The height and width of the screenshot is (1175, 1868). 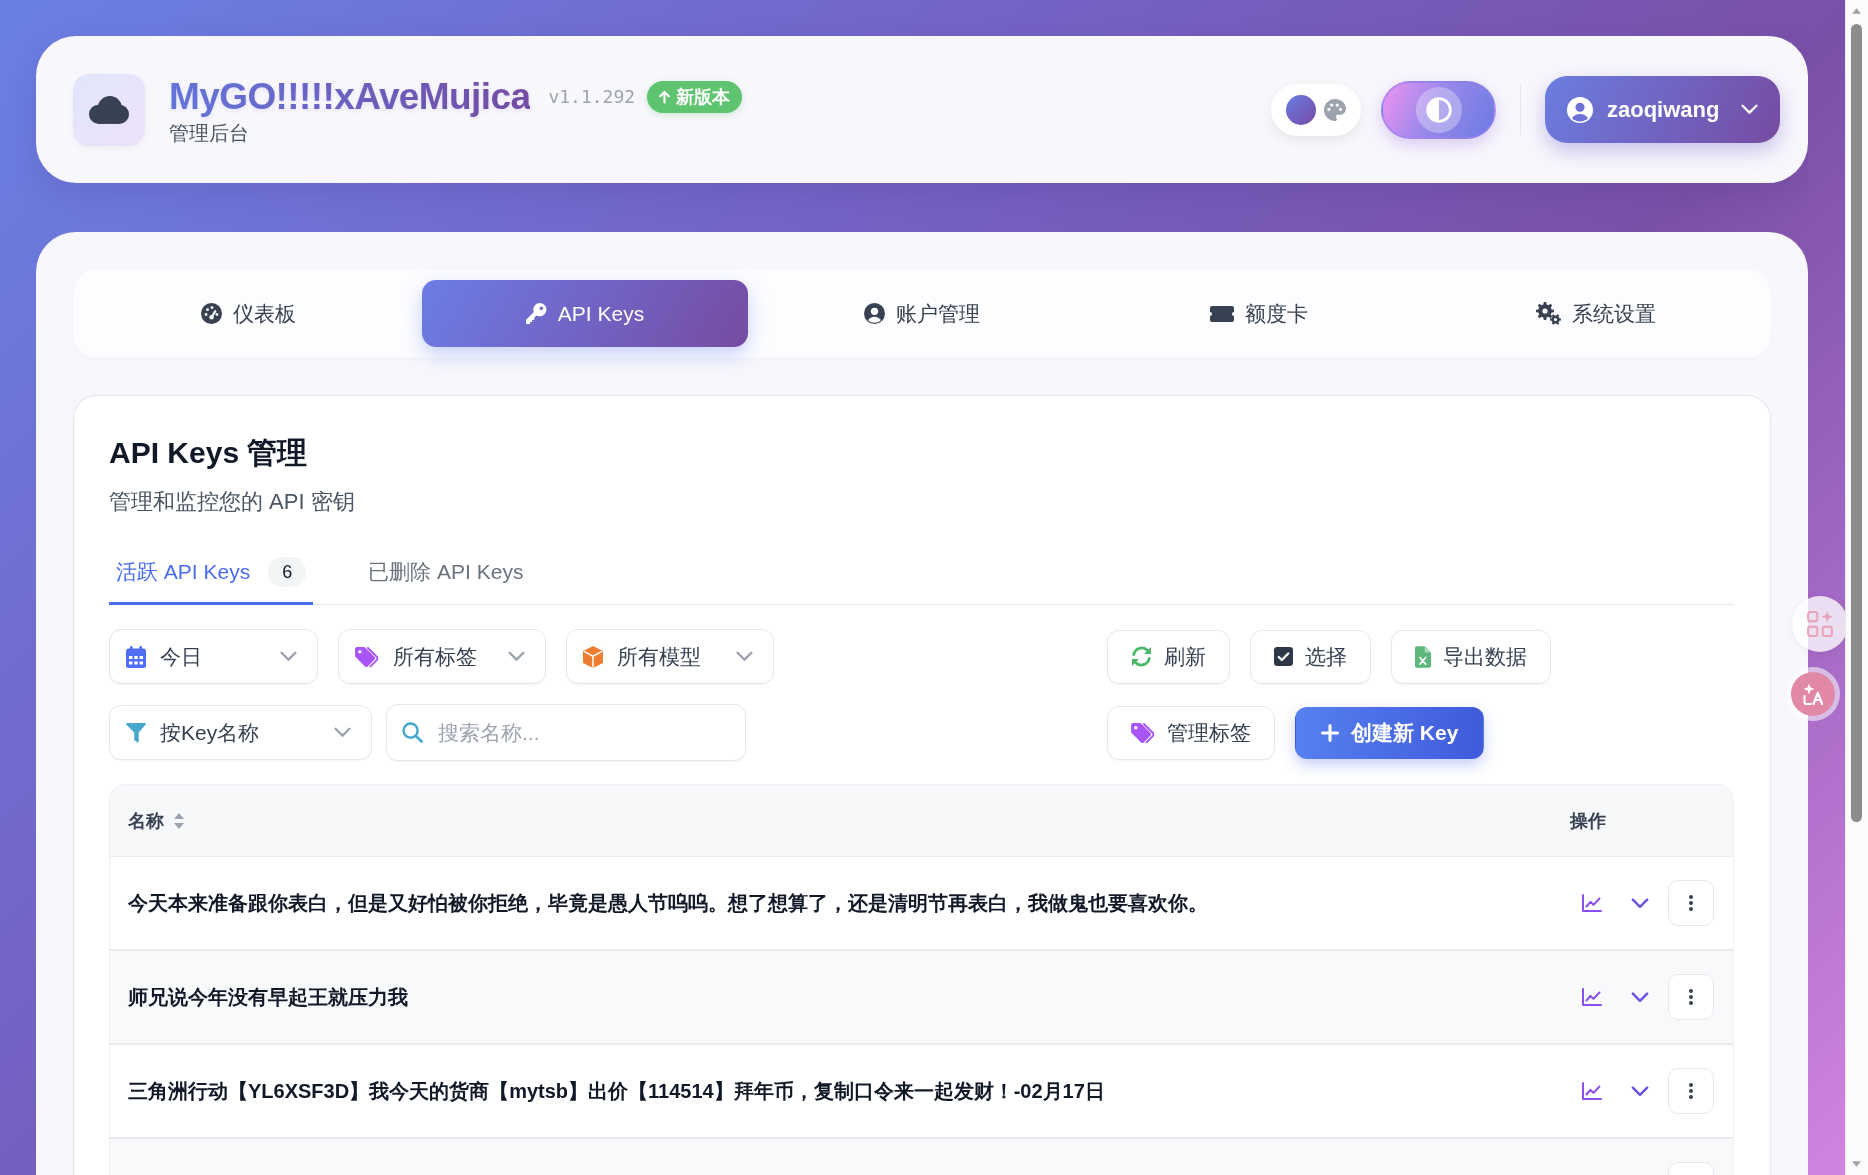 I want to click on theme-mode-toggle, so click(x=1438, y=109).